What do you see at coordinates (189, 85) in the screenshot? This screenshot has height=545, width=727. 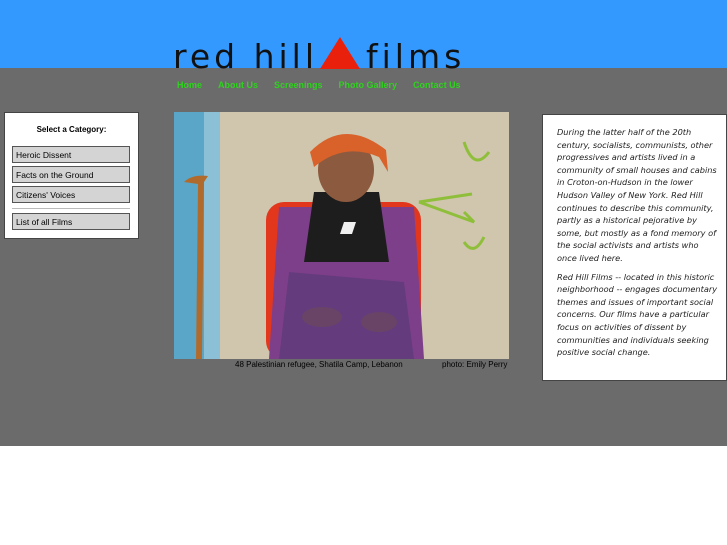 I see `nav-home: Home` at bounding box center [189, 85].